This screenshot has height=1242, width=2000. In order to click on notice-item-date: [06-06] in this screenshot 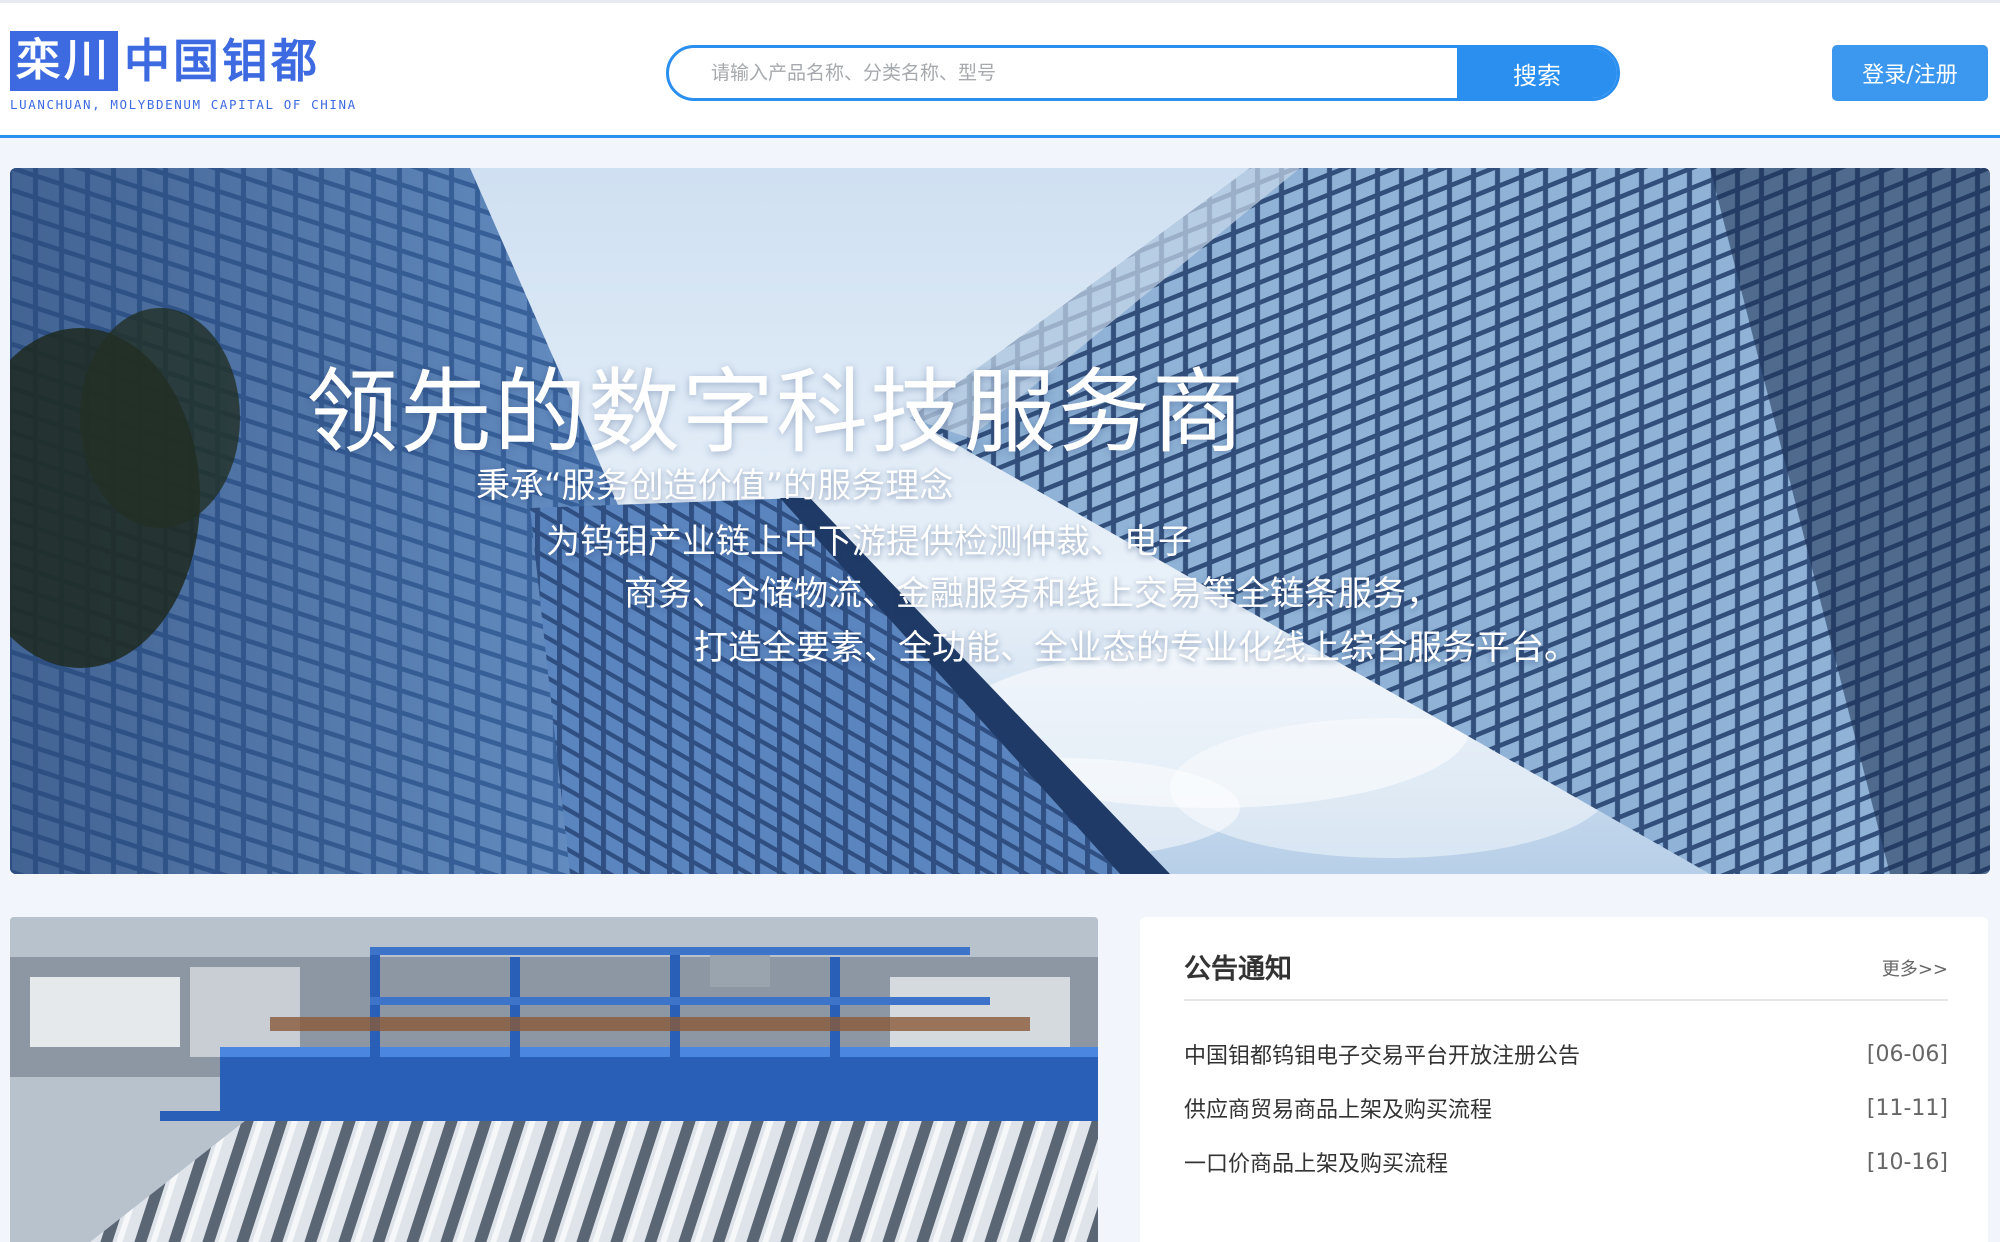, I will do `click(1907, 1054)`.